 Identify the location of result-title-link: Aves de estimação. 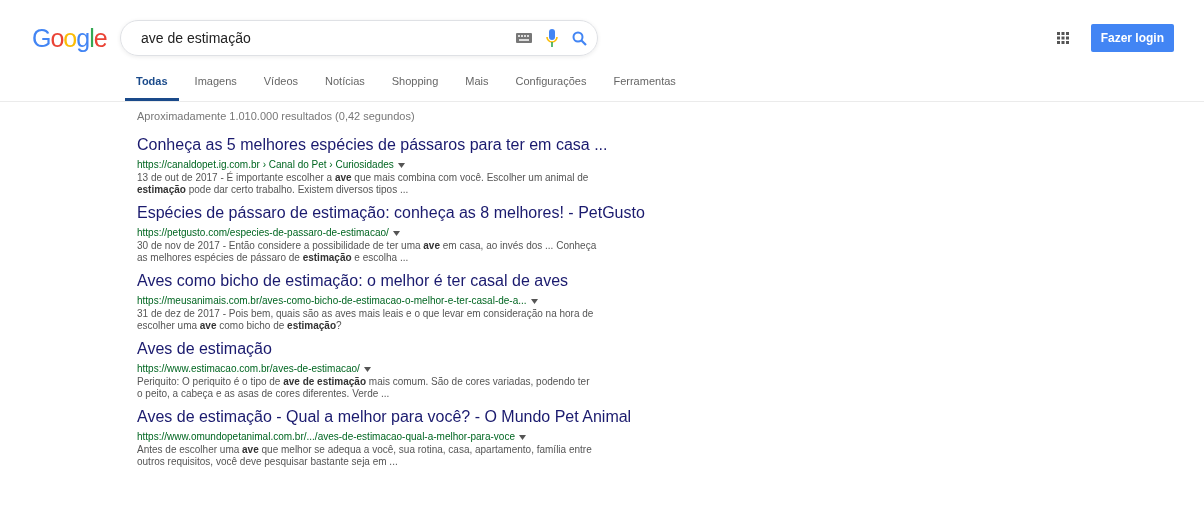
(204, 348).